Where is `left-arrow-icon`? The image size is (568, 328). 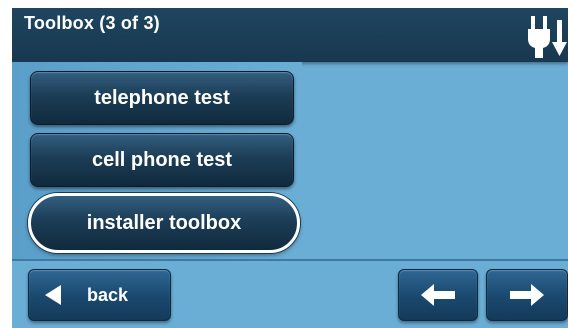 left-arrow-icon is located at coordinates (438, 295).